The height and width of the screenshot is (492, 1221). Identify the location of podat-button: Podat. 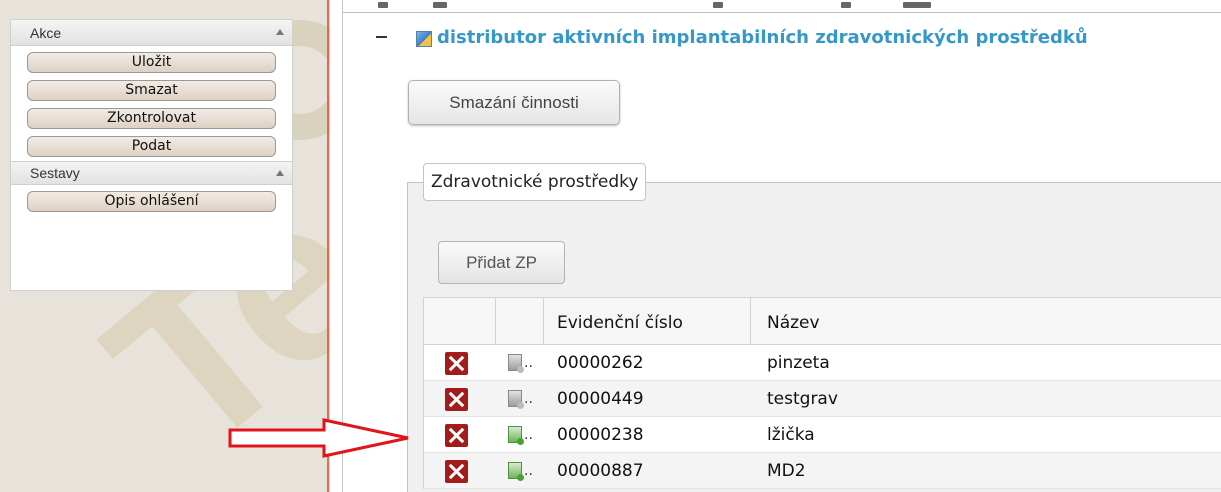
(151, 146).